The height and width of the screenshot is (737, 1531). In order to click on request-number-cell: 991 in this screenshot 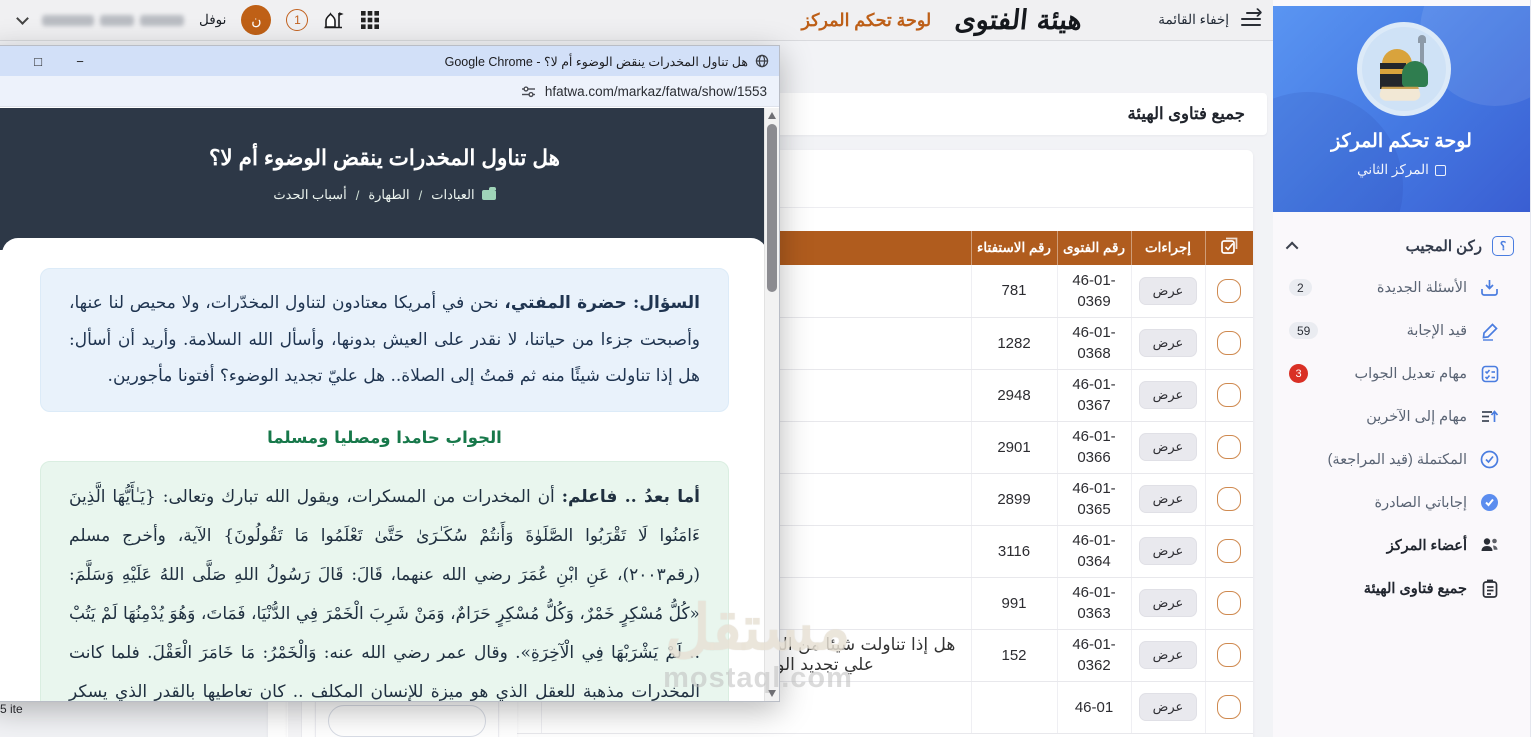, I will do `click(1013, 603)`.